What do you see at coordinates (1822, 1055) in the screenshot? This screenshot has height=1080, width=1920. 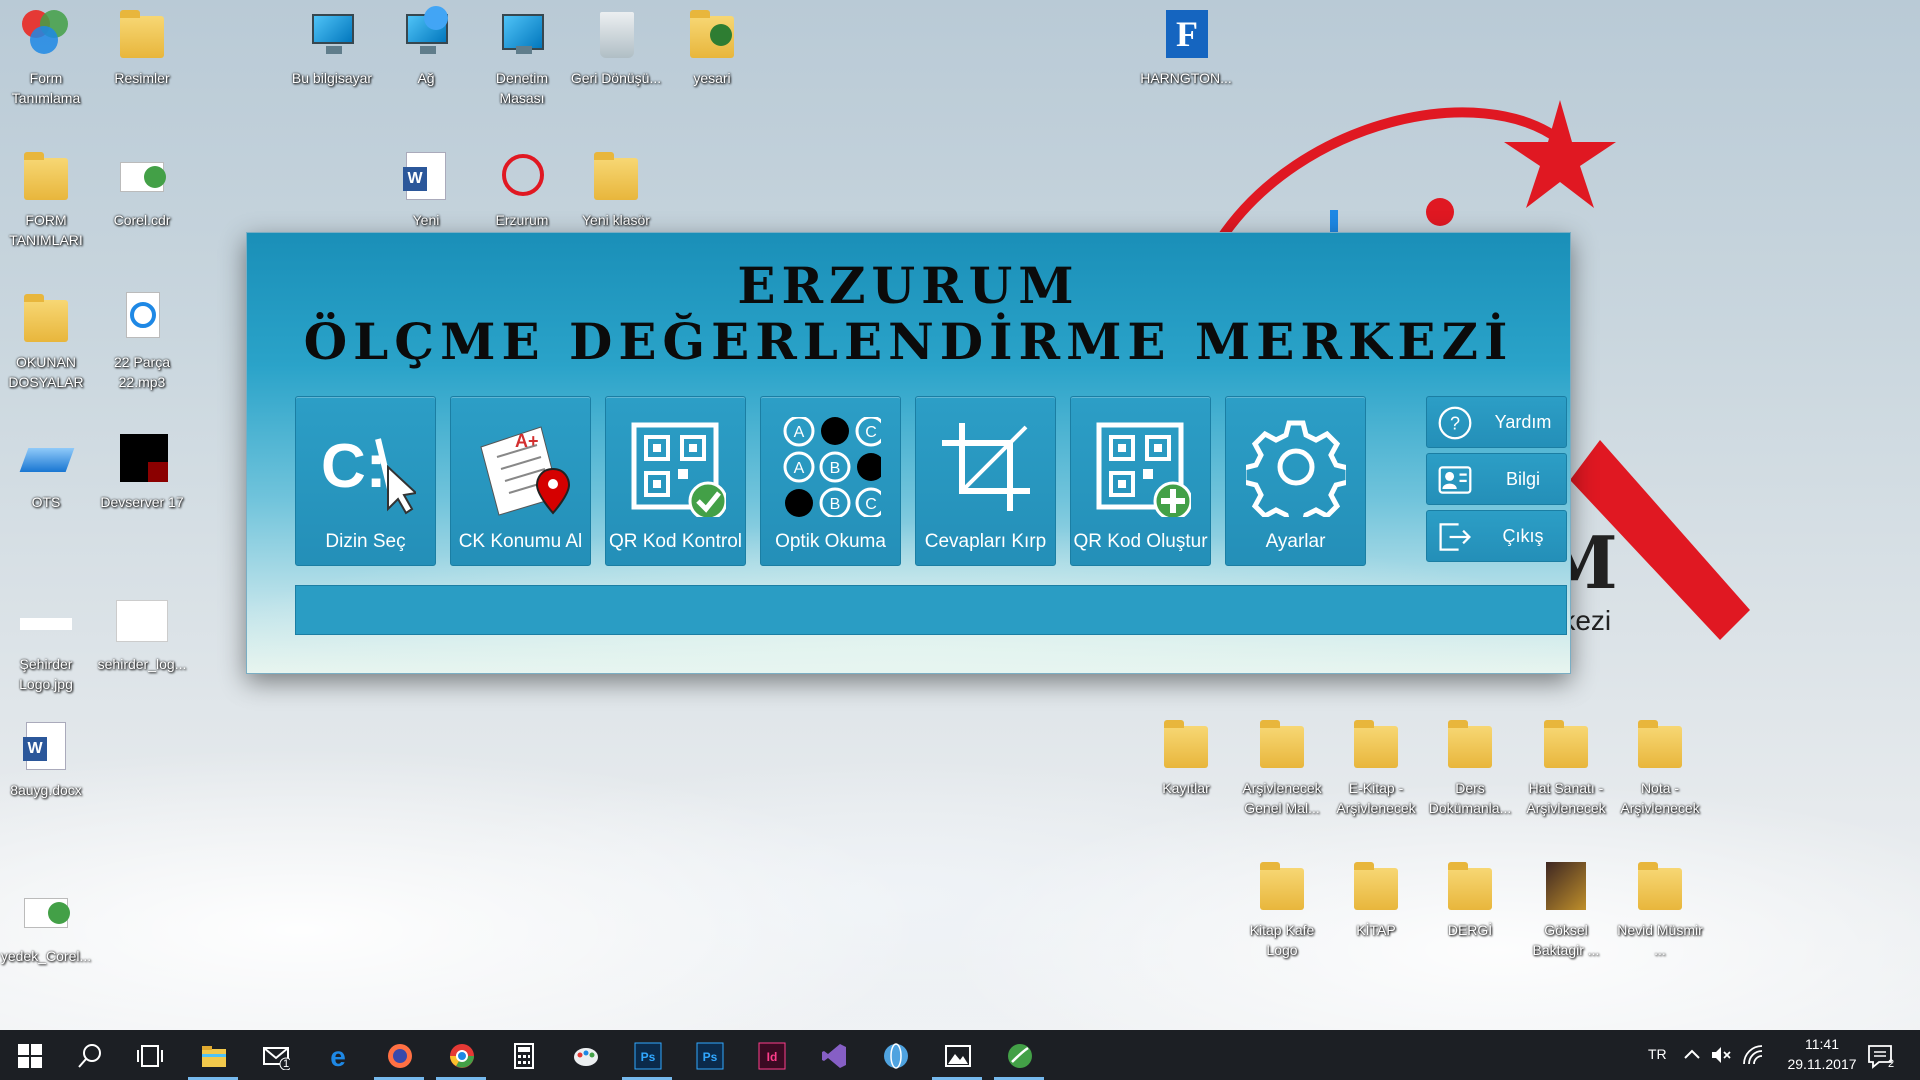 I see `clock: 11:41 29.11.2017` at bounding box center [1822, 1055].